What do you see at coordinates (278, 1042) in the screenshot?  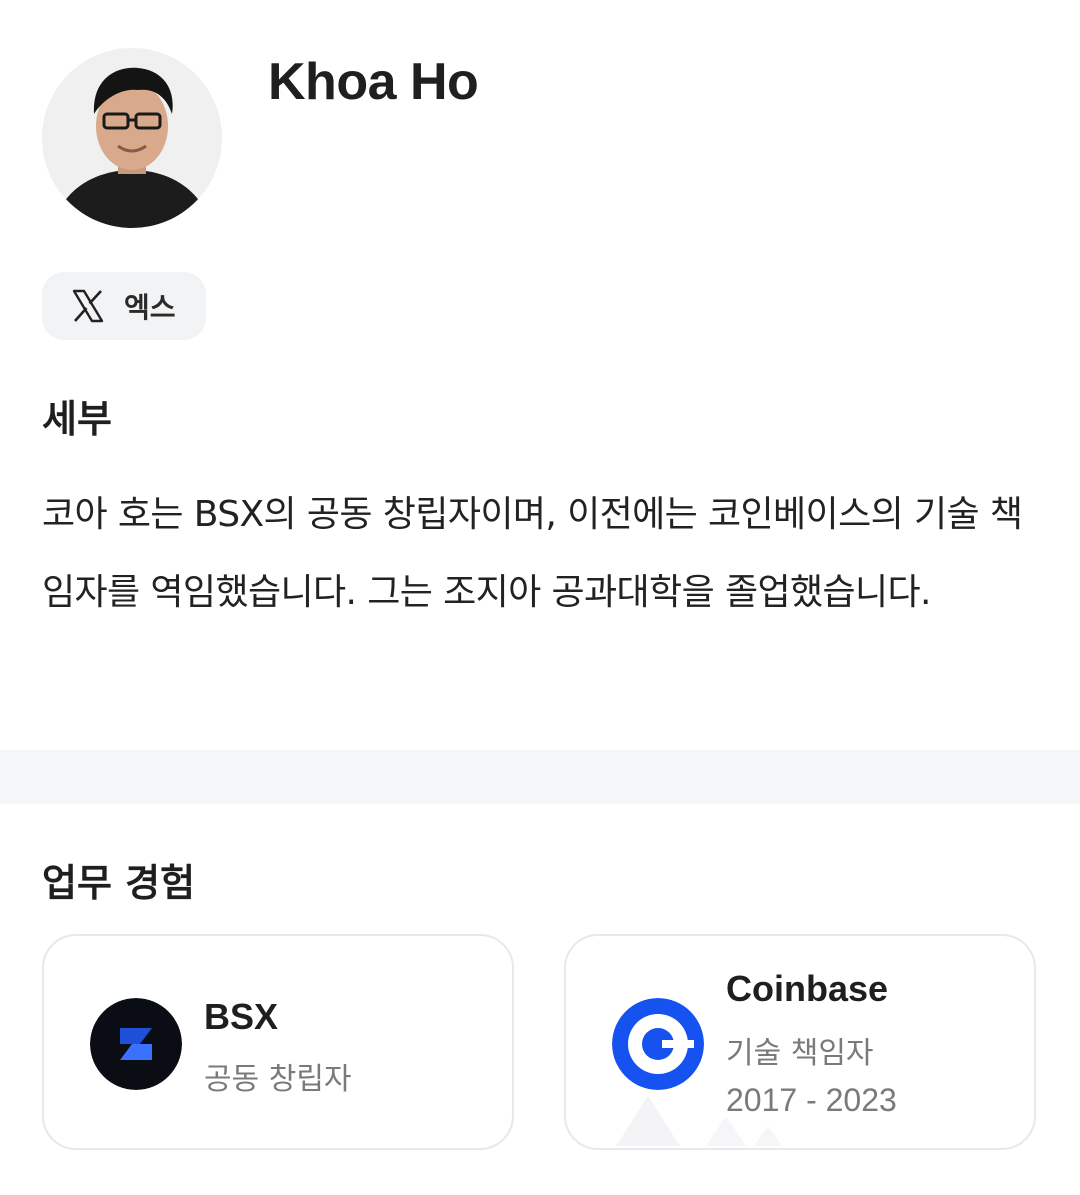 I see `job-card-bsx: BSX 공동 창립자` at bounding box center [278, 1042].